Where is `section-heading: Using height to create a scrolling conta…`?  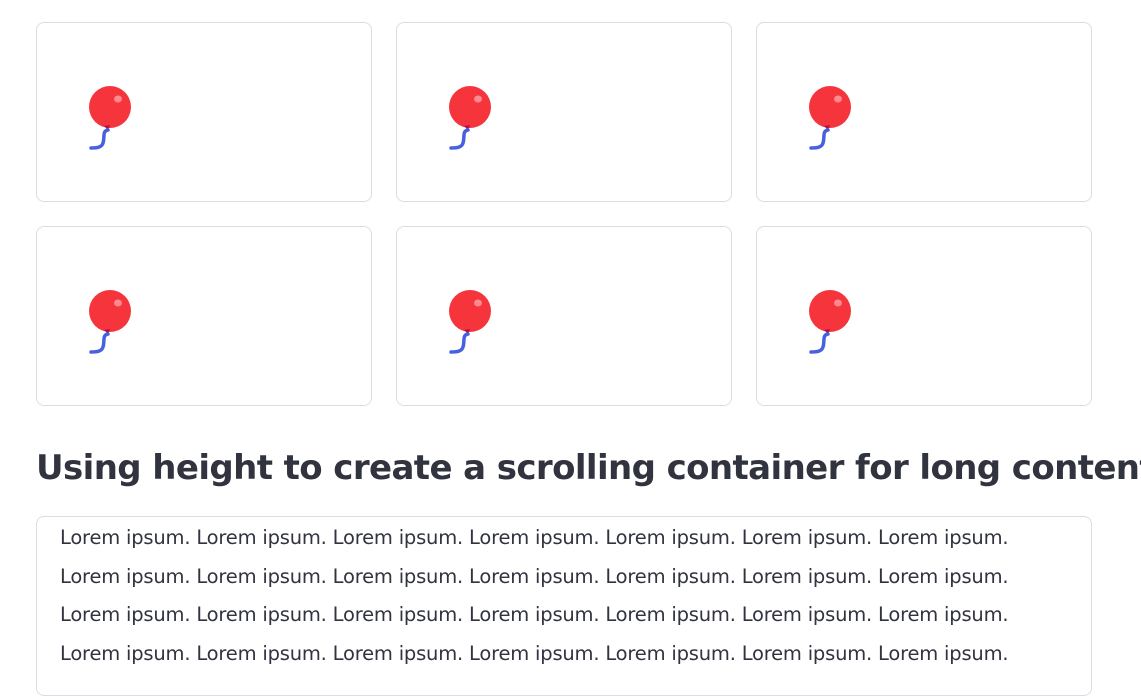 section-heading: Using height to create a scrolling conta… is located at coordinates (588, 468).